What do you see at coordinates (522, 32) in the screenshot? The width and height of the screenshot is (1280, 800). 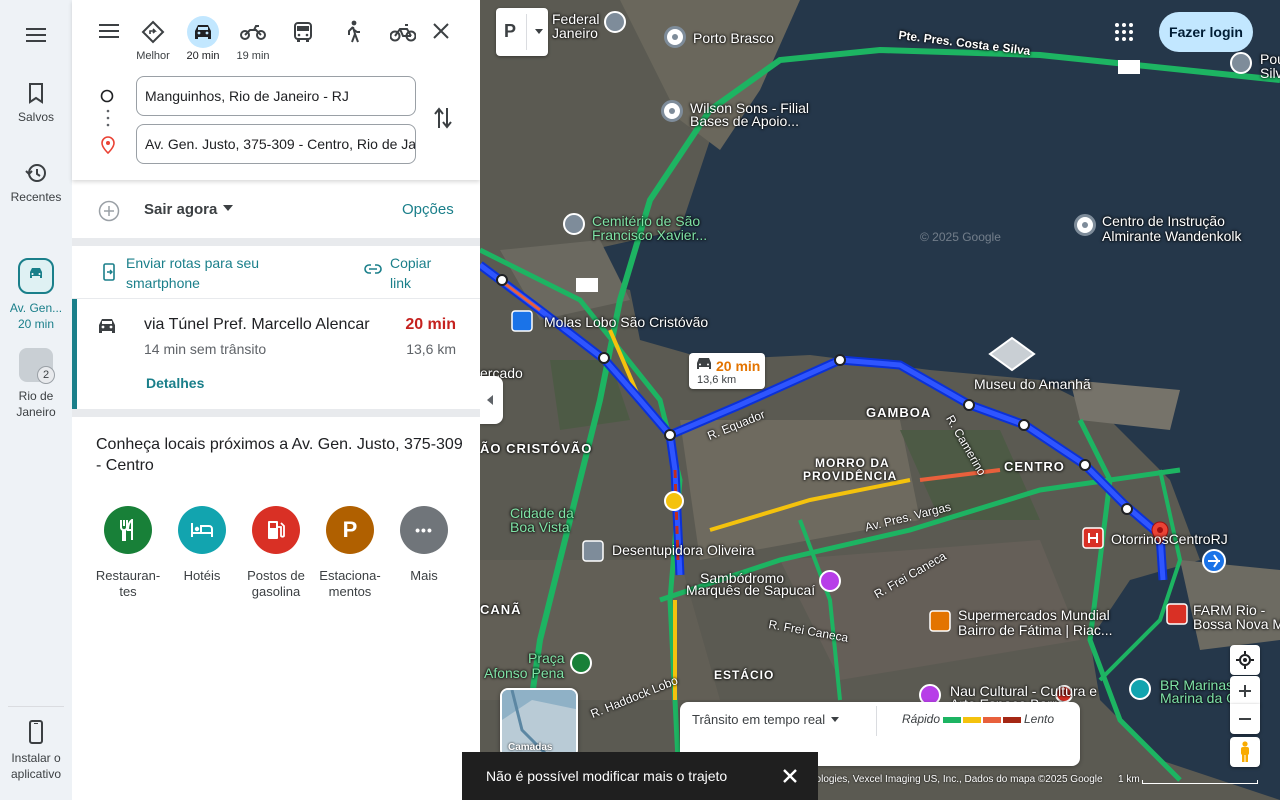 I see `map-filter-dropdown: P` at bounding box center [522, 32].